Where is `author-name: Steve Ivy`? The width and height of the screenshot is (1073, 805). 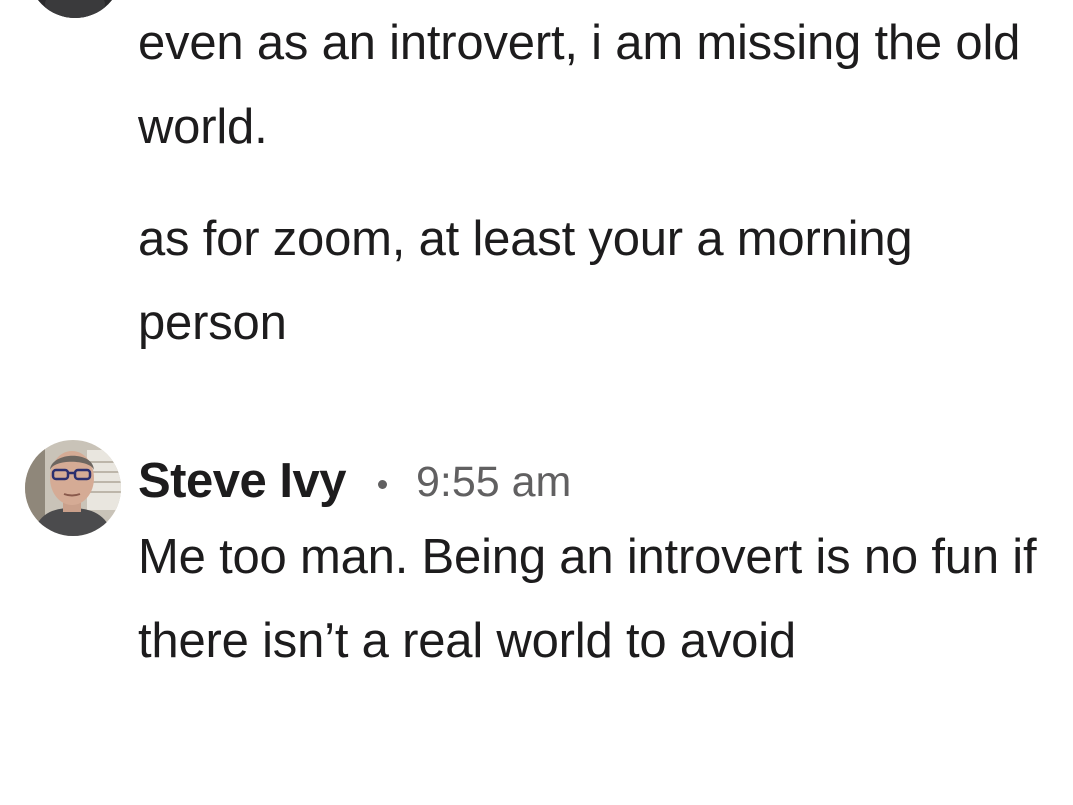
author-name: Steve Ivy is located at coordinates (242, 481).